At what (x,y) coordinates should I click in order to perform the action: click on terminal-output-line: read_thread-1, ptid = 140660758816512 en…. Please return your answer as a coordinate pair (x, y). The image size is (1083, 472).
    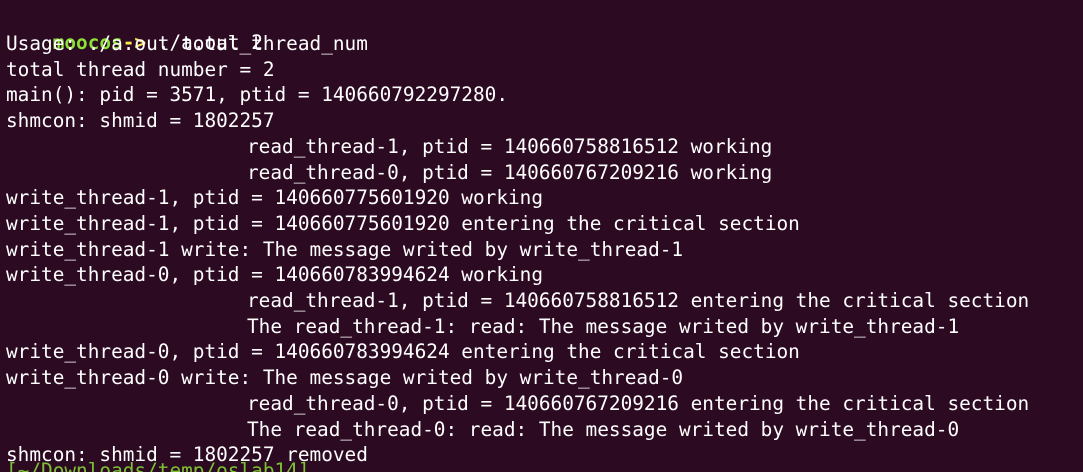
    Looking at the image, I should click on (638, 300).